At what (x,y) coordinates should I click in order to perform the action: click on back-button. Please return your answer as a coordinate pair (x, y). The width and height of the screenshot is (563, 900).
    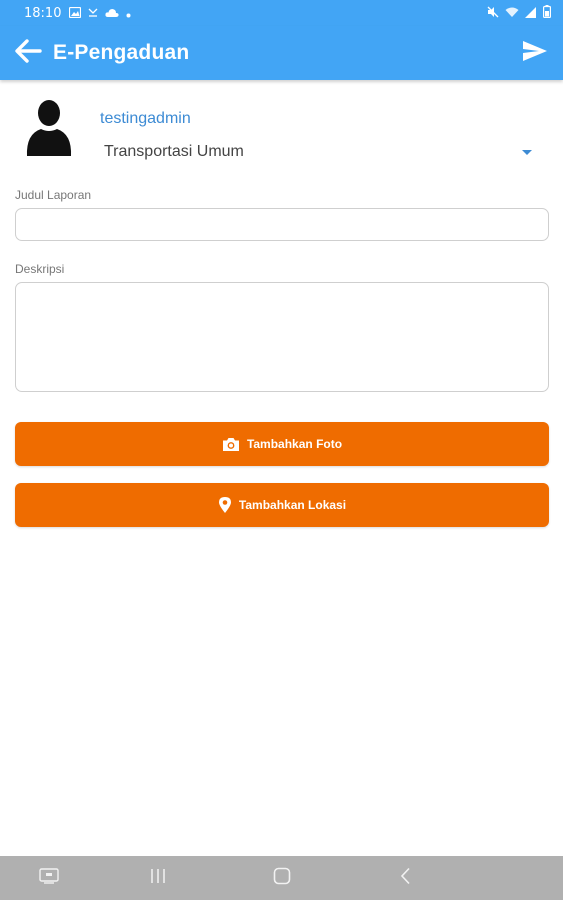
    Looking at the image, I should click on (28, 53).